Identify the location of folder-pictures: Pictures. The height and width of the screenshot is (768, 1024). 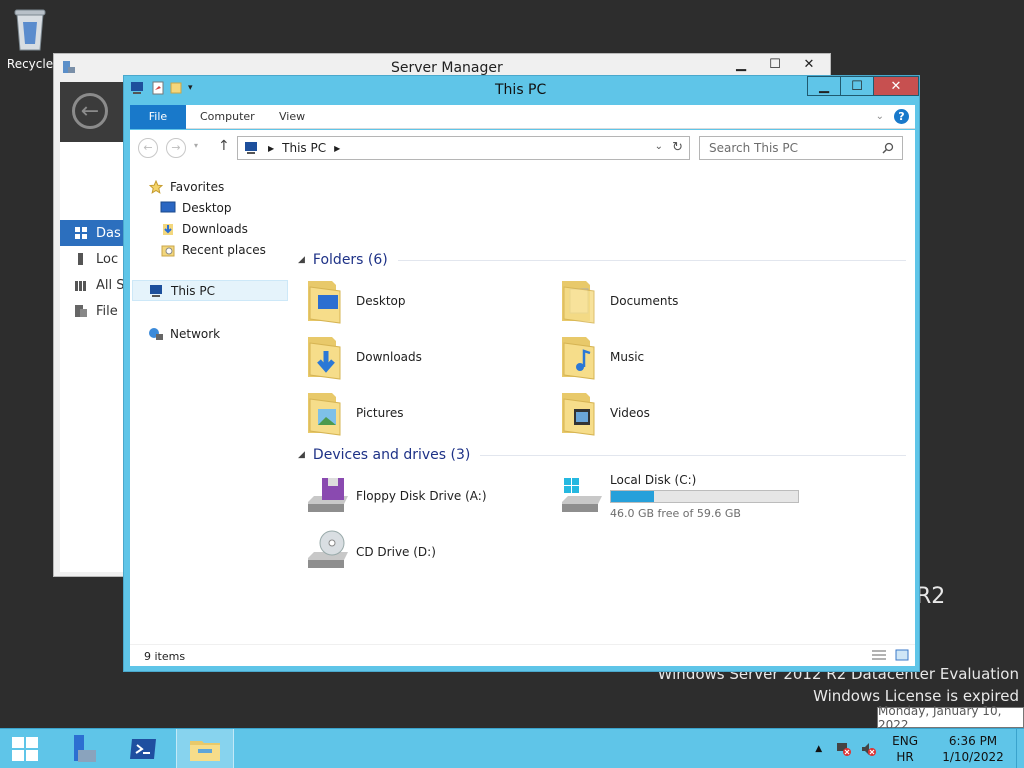
(424, 413).